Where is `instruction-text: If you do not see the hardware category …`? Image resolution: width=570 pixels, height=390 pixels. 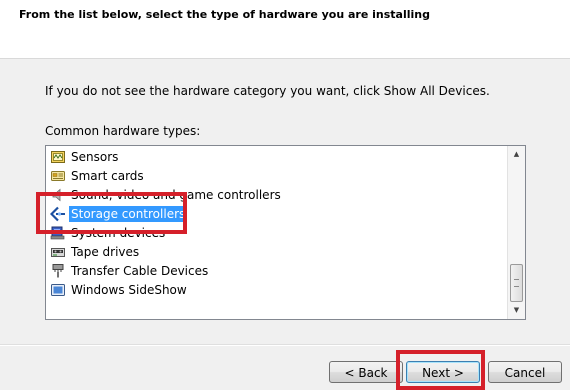
instruction-text: If you do not see the hardware category … is located at coordinates (267, 91).